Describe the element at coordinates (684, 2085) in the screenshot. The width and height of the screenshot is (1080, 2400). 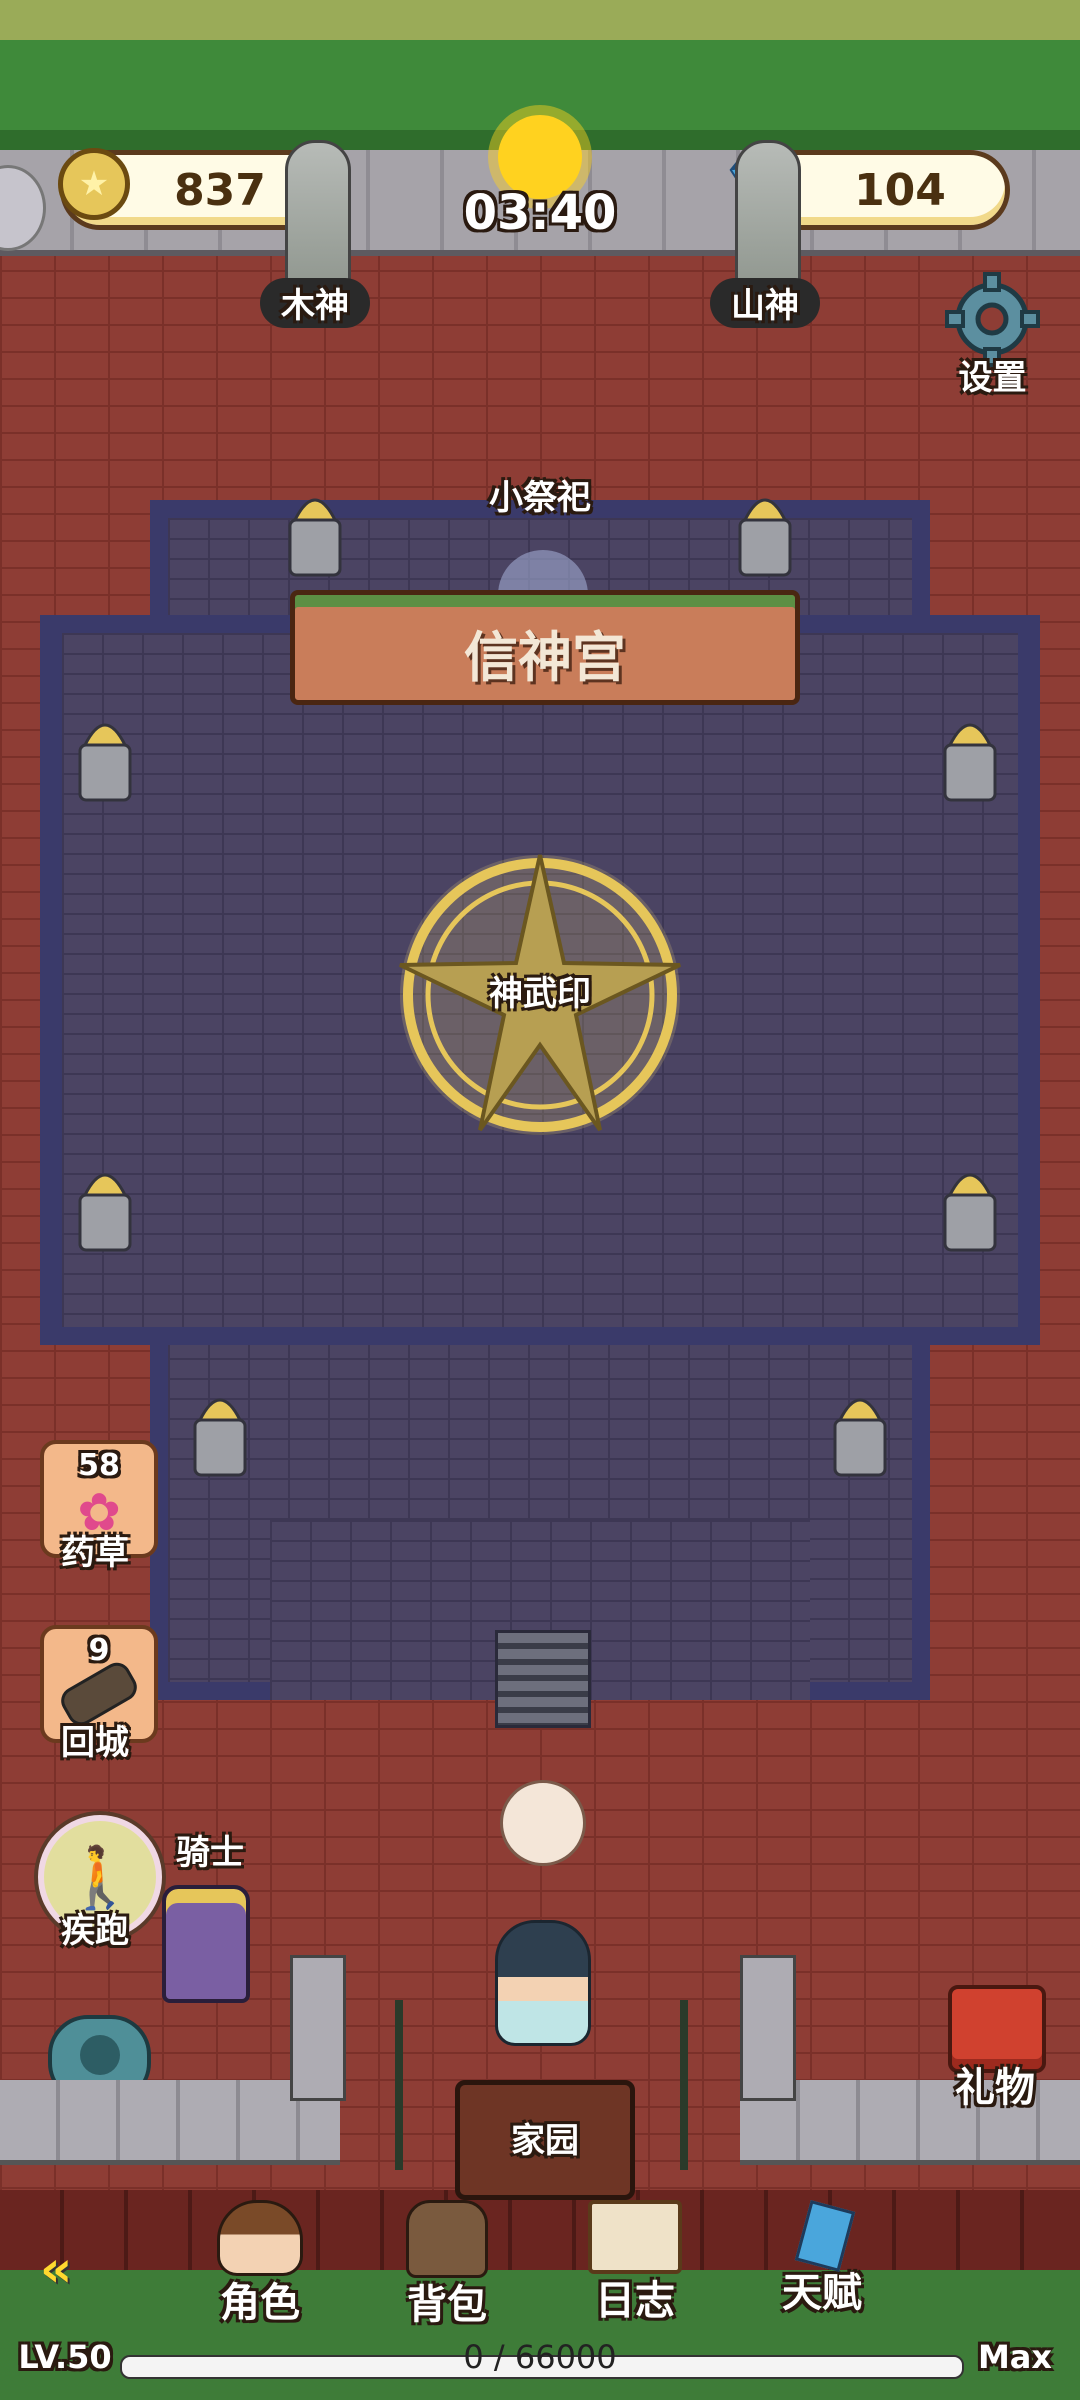
I see `lamp-post-right` at that location.